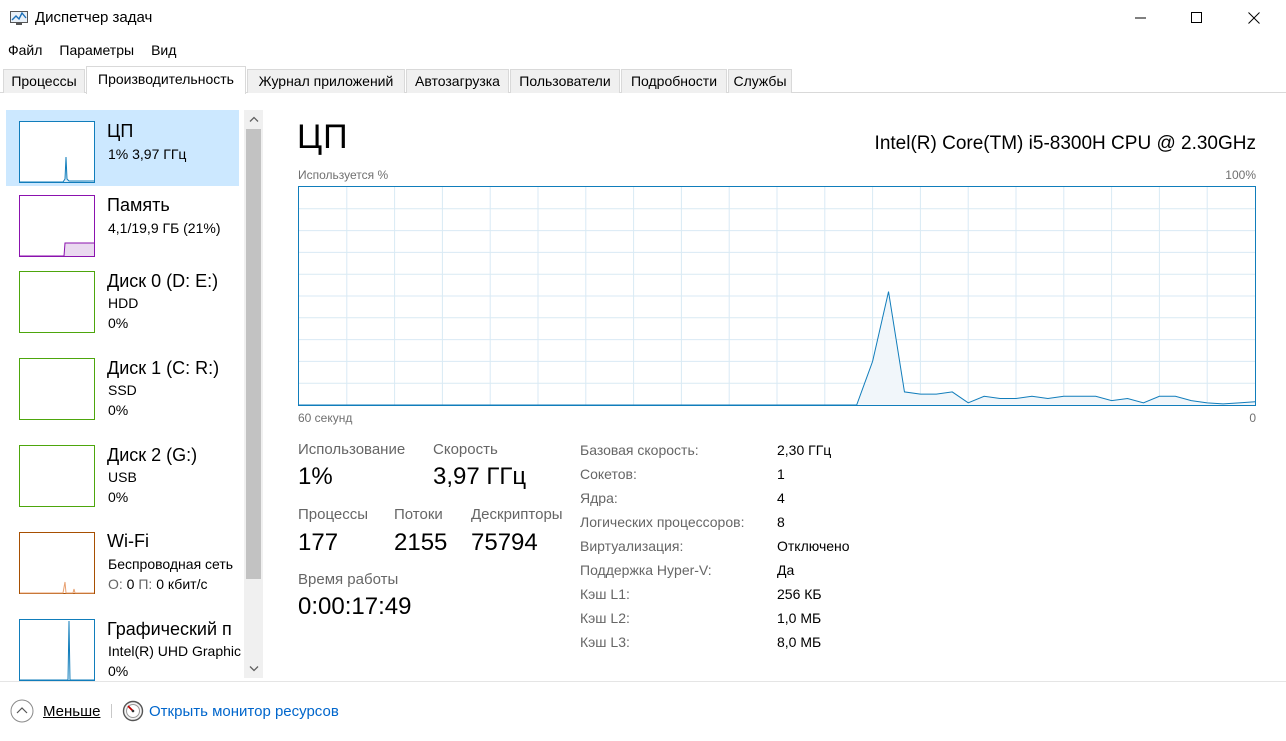 The width and height of the screenshot is (1286, 741). Describe the element at coordinates (315, 476) in the screenshot. I see `usage-value: 1%` at that location.